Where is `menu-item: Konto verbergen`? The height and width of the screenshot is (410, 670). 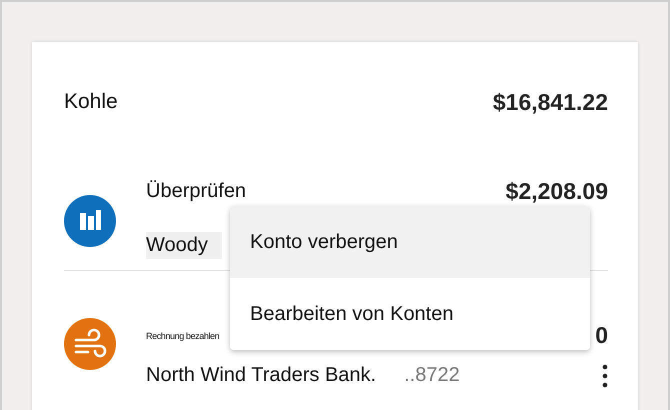 menu-item: Konto verbergen is located at coordinates (410, 242).